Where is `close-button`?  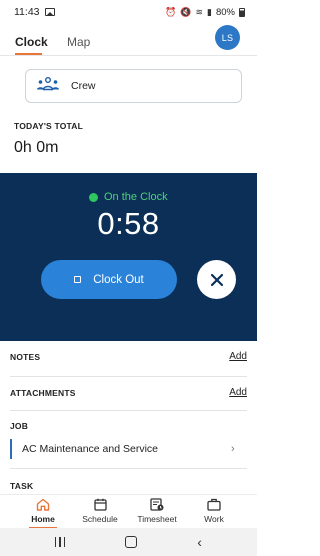
close-button is located at coordinates (216, 279).